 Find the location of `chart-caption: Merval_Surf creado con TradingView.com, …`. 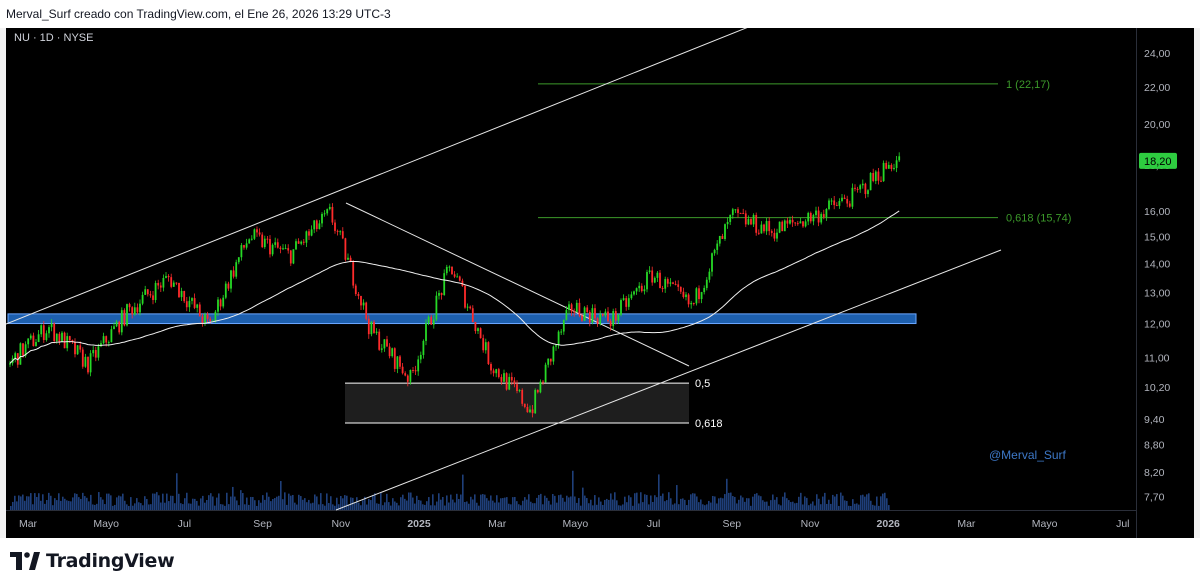

chart-caption: Merval_Surf creado con TradingView.com, … is located at coordinates (600, 14).